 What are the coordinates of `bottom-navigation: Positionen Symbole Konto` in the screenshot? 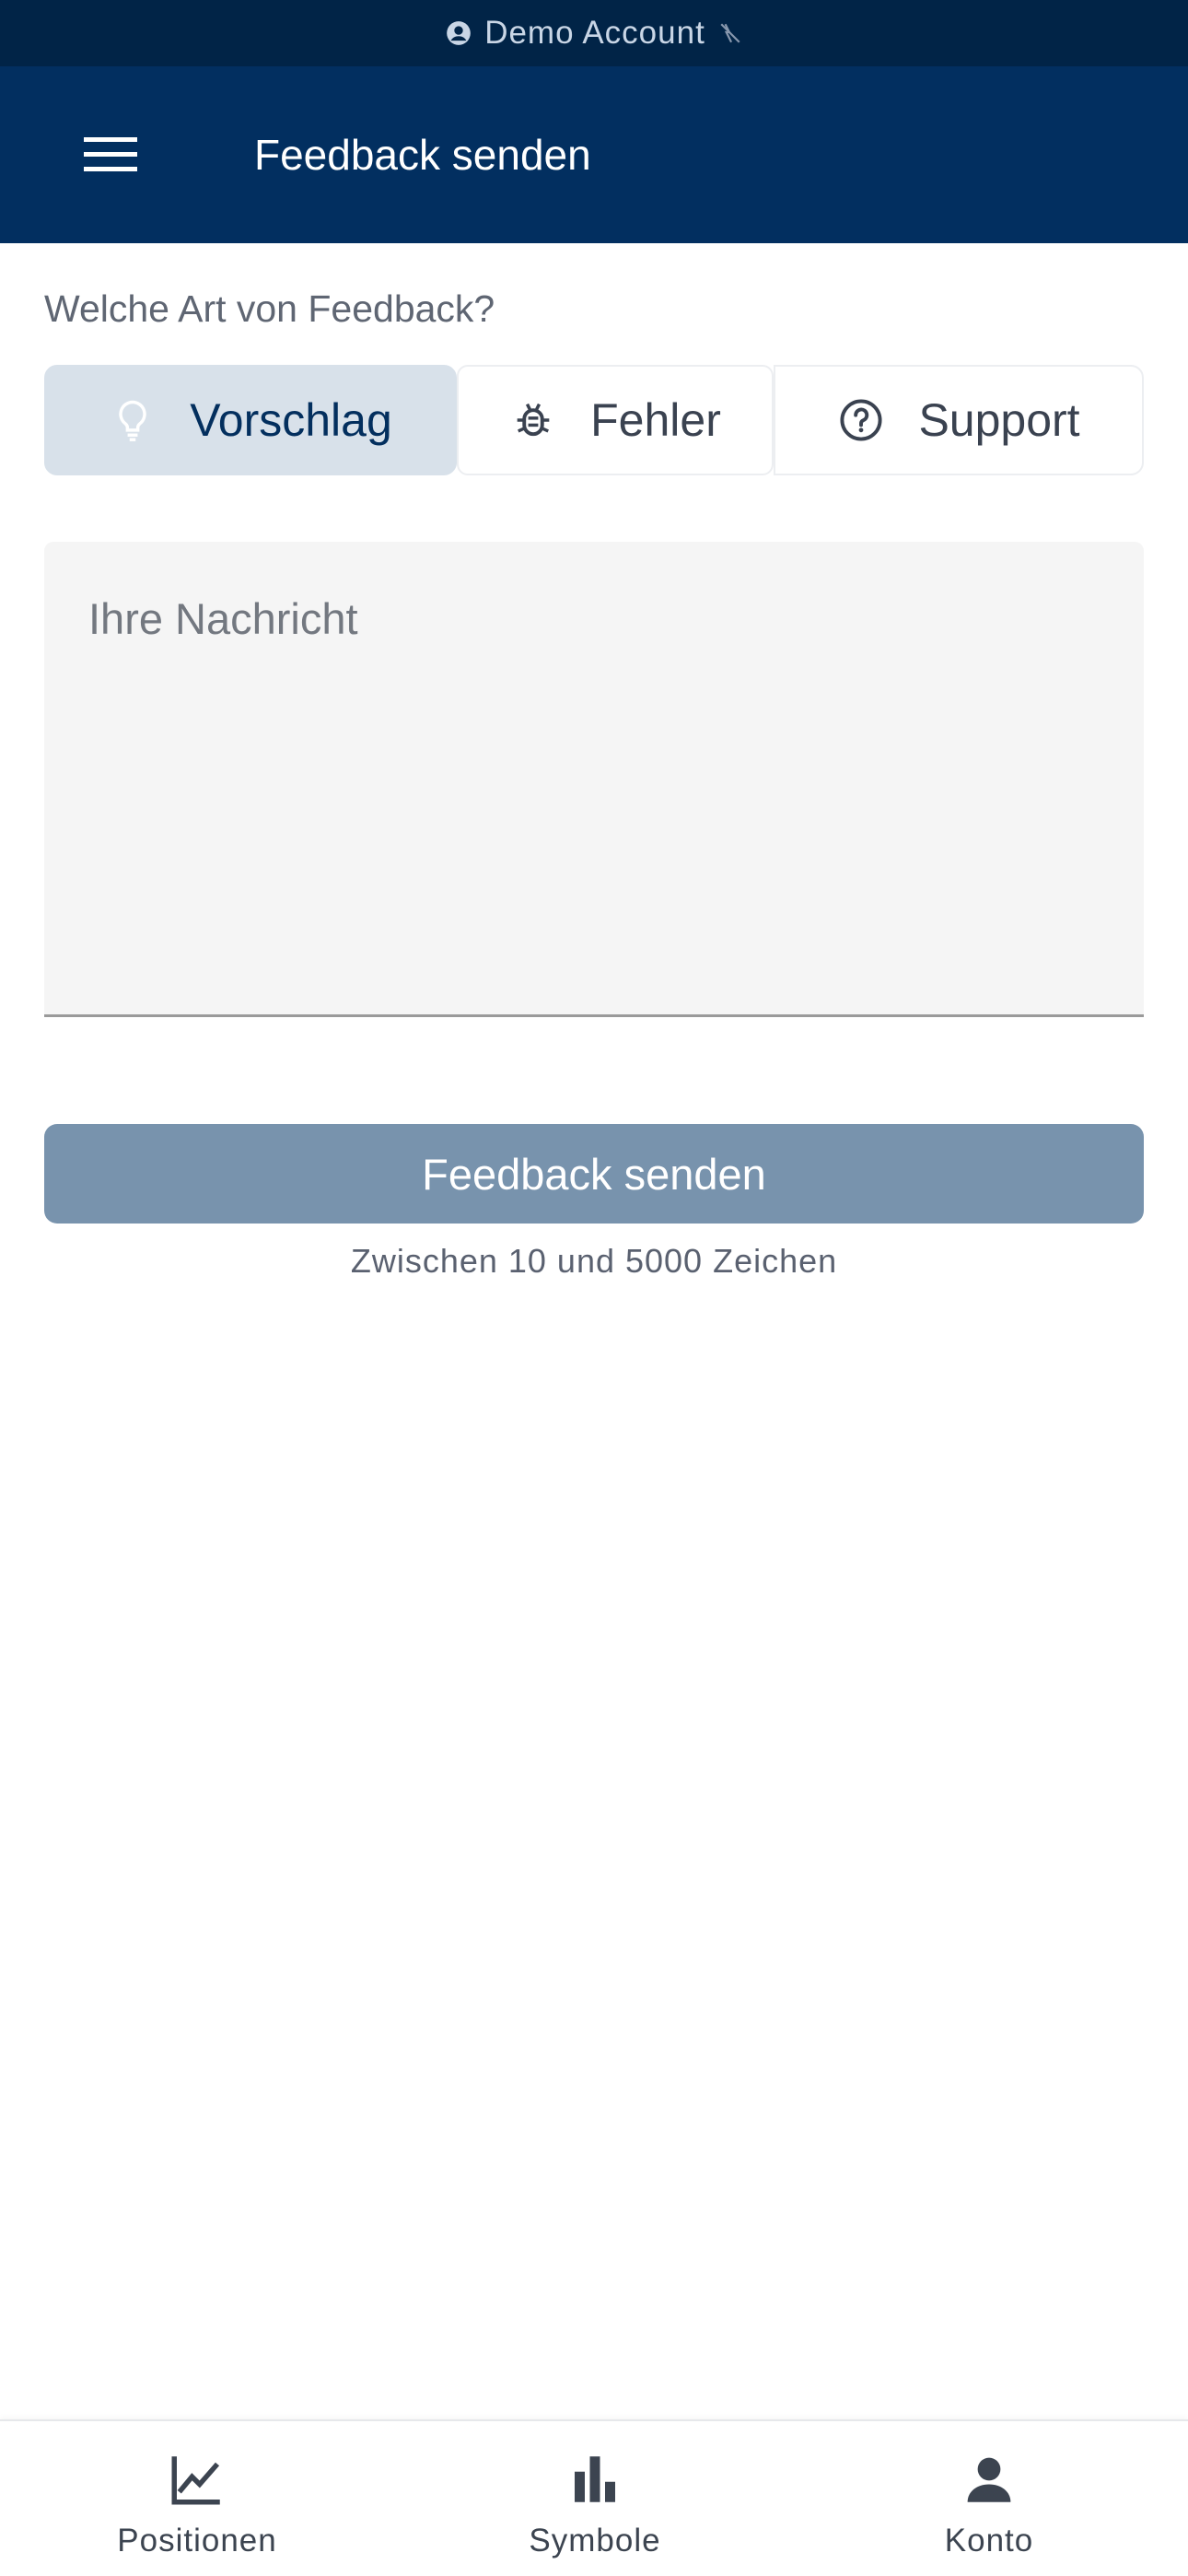 It's located at (594, 2497).